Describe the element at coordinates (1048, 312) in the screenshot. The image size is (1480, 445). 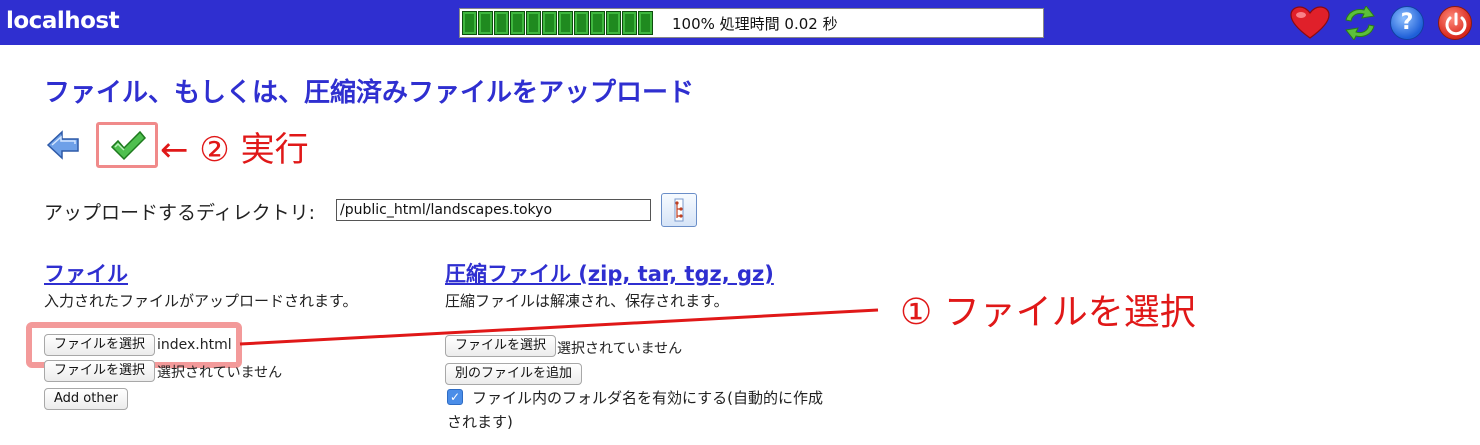
I see `annotation-select-file: ① ファイルを選択` at that location.